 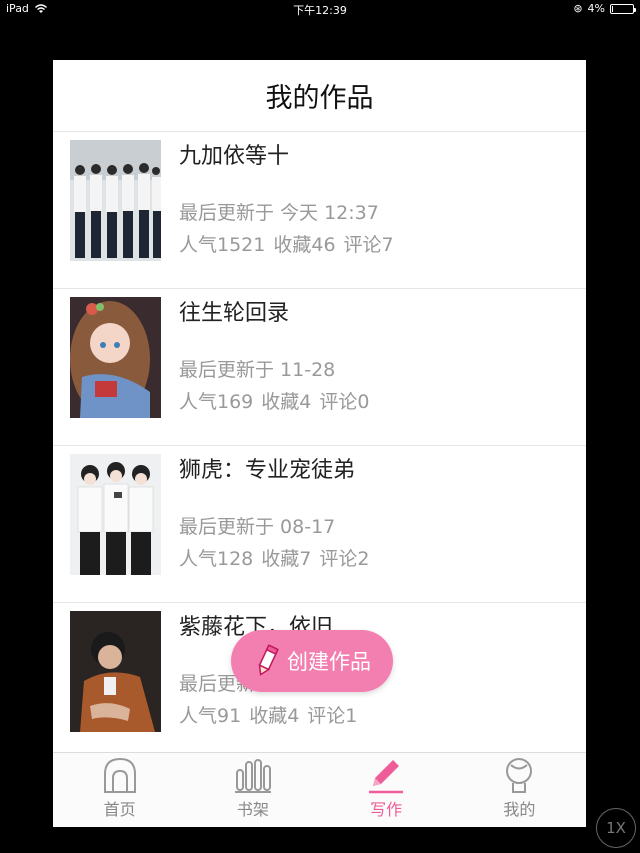 What do you see at coordinates (304, 245) in the screenshot?
I see `favorites-count: 收藏46` at bounding box center [304, 245].